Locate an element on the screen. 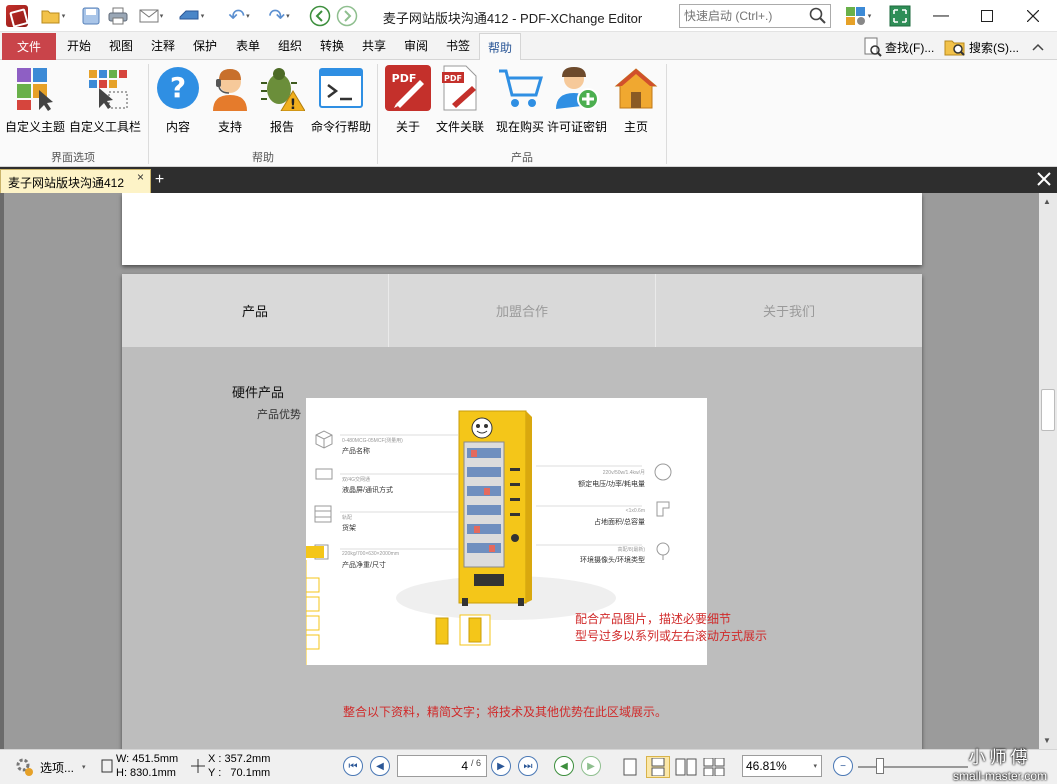  scanner-icon: ▾ is located at coordinates (191, 16).